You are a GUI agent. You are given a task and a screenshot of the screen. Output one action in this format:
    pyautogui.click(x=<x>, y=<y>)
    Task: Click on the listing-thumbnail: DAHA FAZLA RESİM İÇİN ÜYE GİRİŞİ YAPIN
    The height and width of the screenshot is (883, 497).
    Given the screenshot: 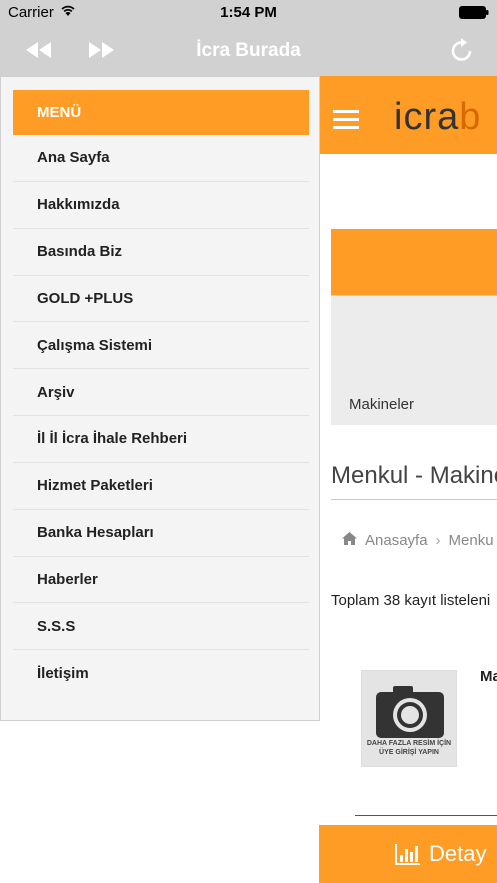 What is the action you would take?
    pyautogui.click(x=409, y=718)
    